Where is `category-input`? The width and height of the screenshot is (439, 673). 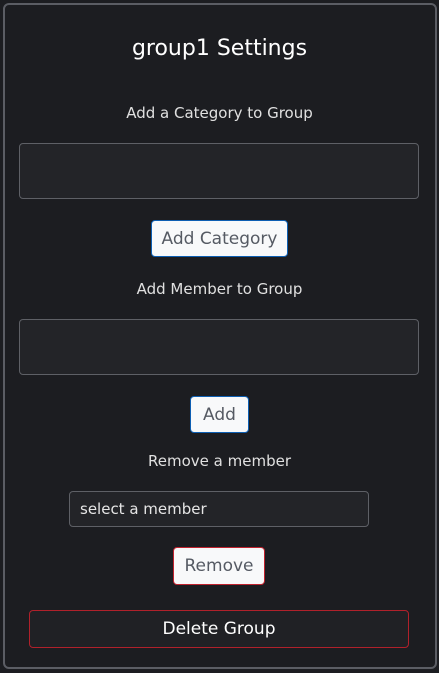 category-input is located at coordinates (219, 171).